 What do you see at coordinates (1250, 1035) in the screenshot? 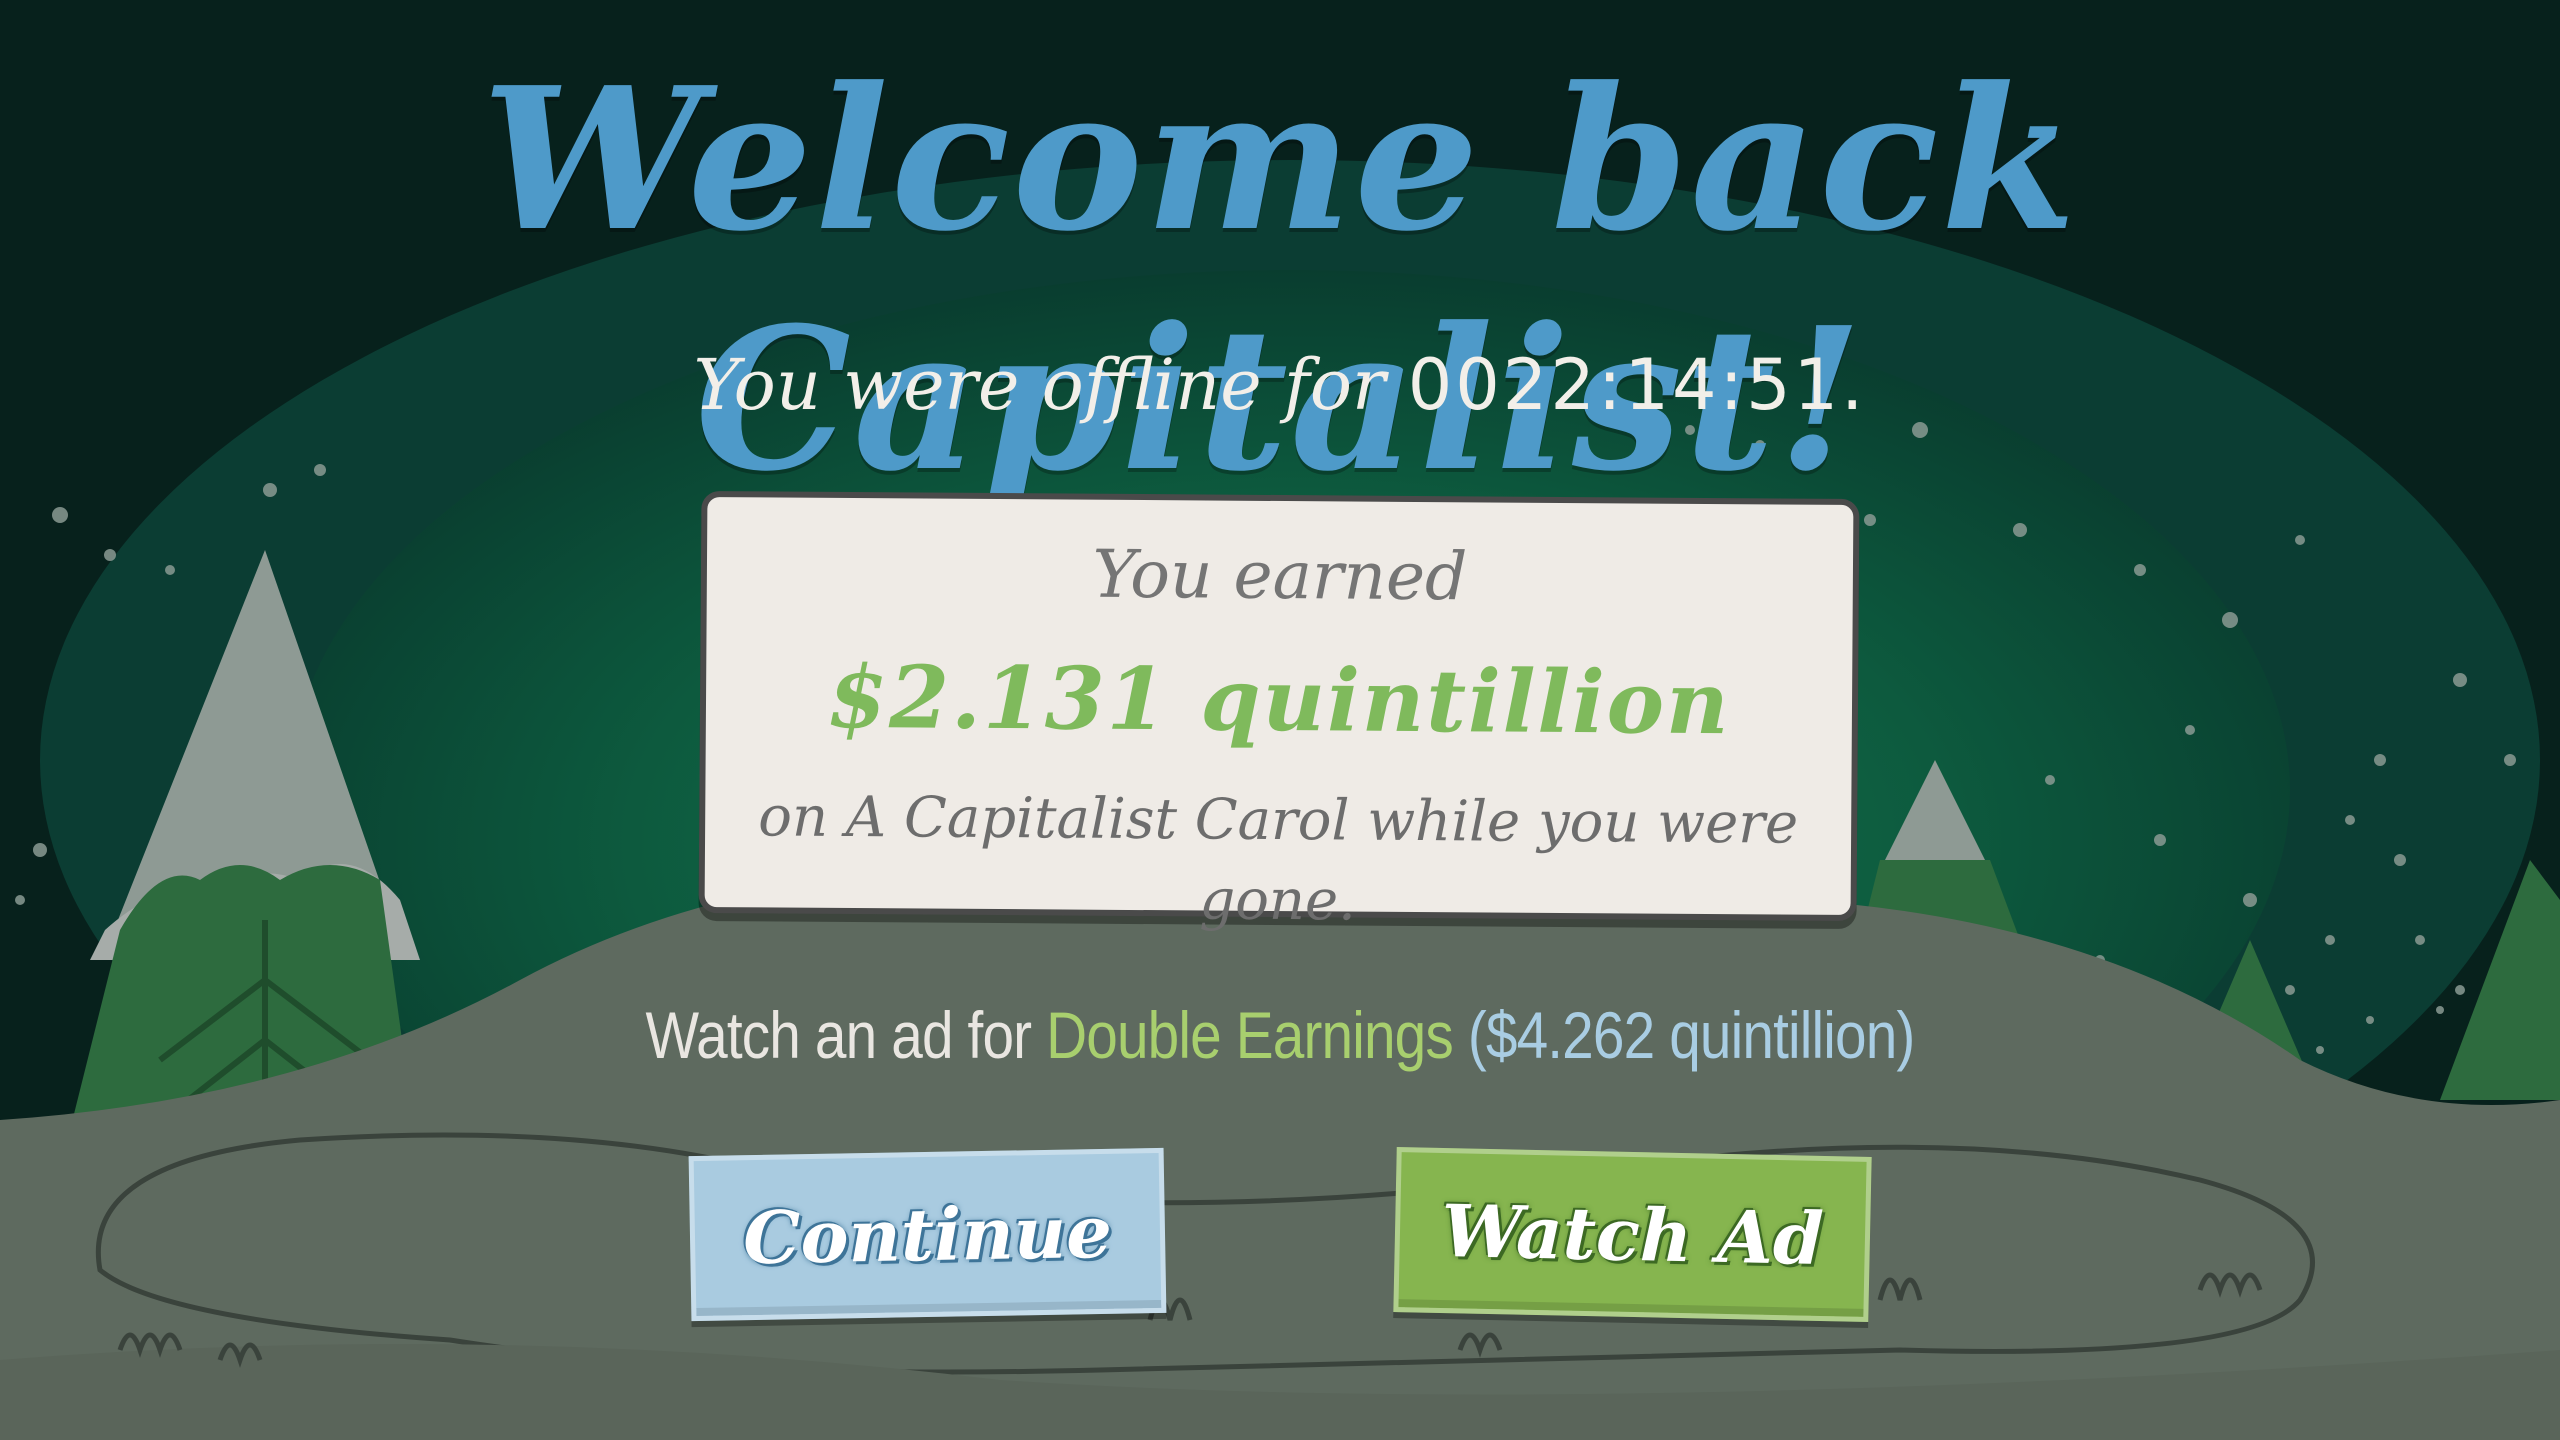
I see `ad-offer-bonus-name: Double Earnings` at bounding box center [1250, 1035].